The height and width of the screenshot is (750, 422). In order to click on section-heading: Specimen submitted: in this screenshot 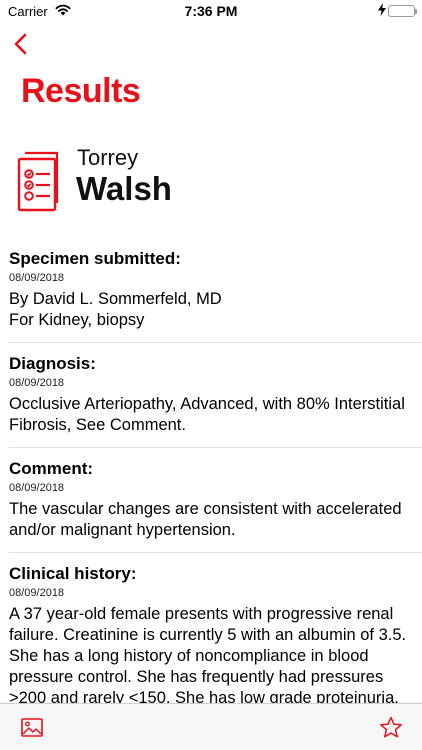, I will do `click(95, 258)`.